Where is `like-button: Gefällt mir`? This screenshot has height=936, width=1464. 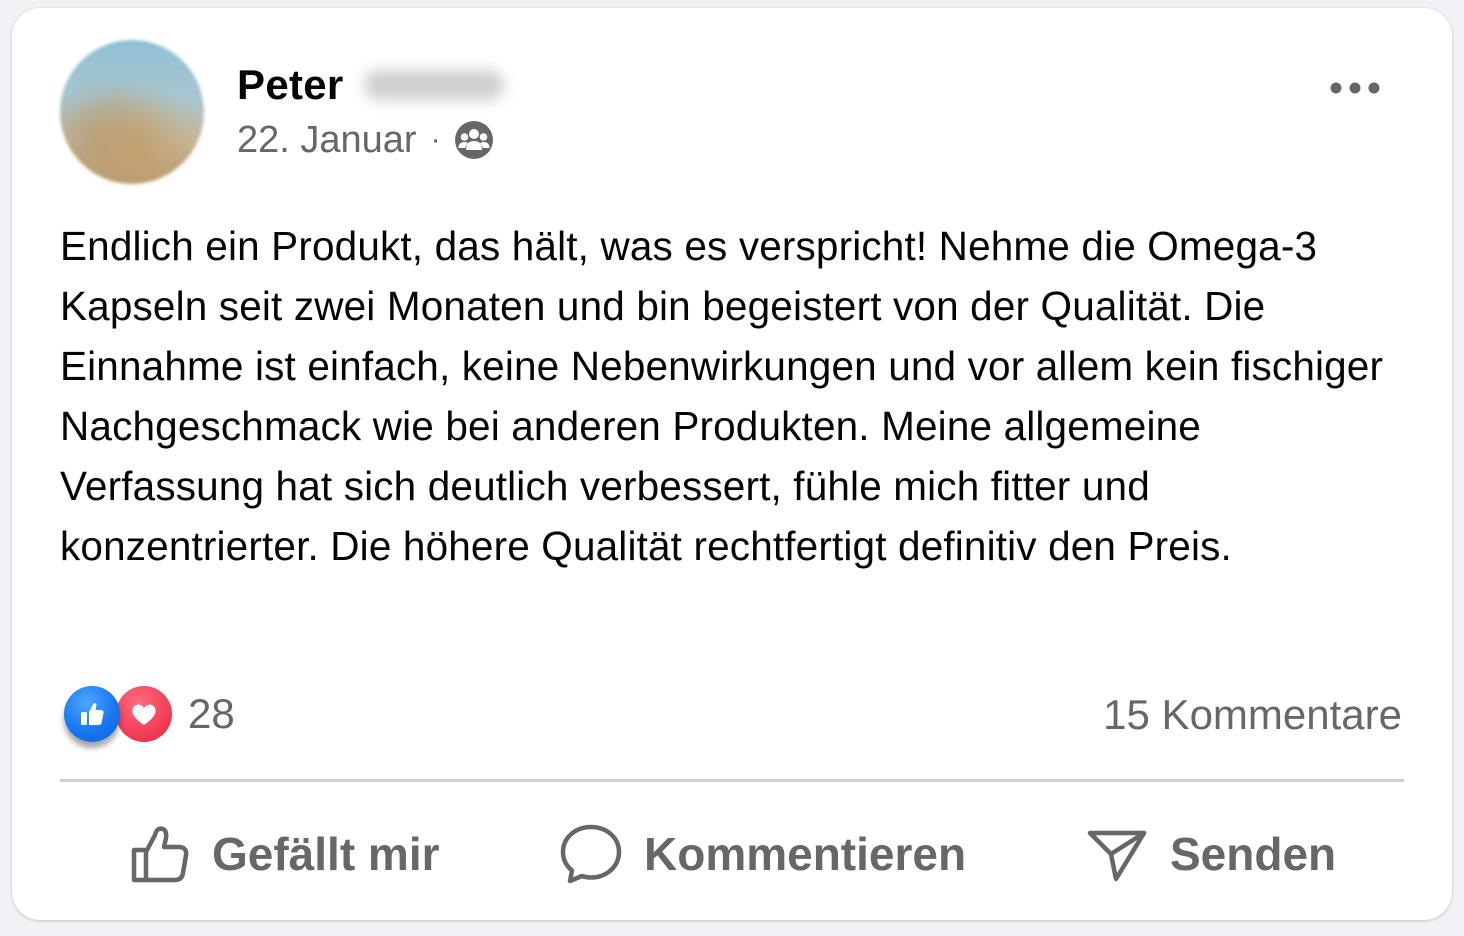 like-button: Gefällt mir is located at coordinates (284, 854).